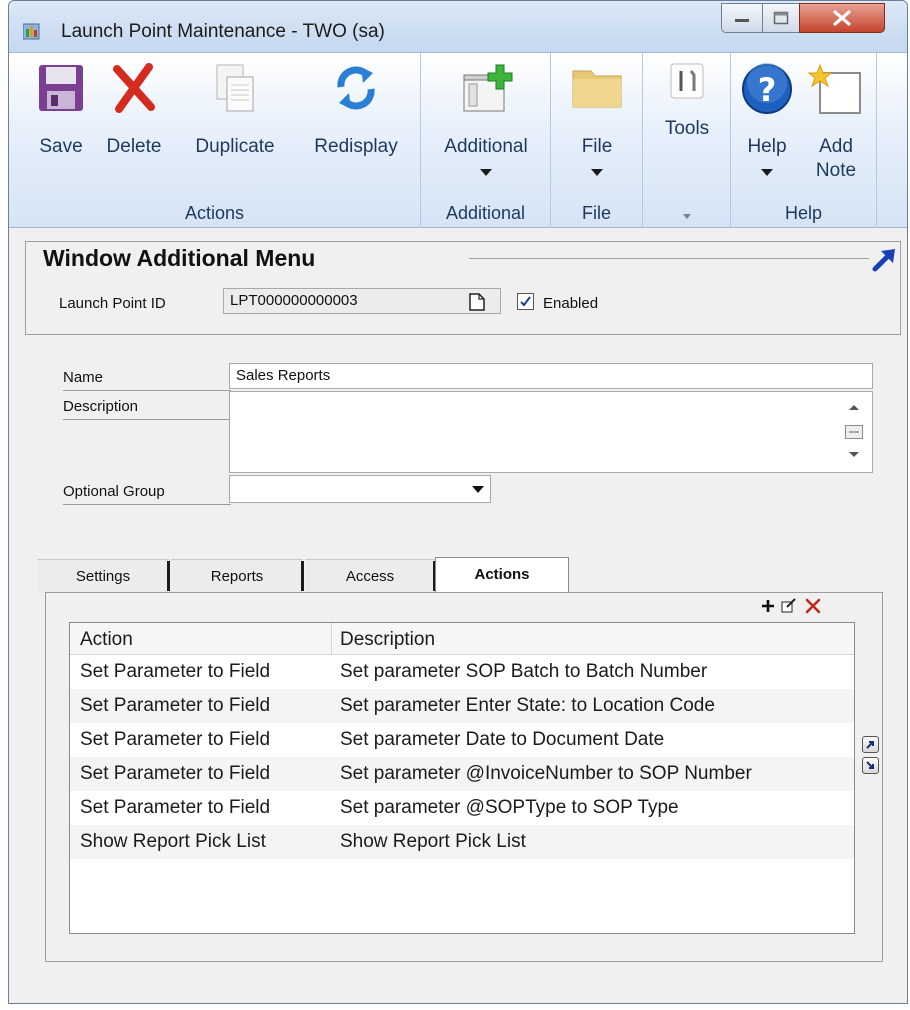 The height and width of the screenshot is (1010, 910). Describe the element at coordinates (237, 576) in the screenshot. I see `tab-reports: Reports` at that location.